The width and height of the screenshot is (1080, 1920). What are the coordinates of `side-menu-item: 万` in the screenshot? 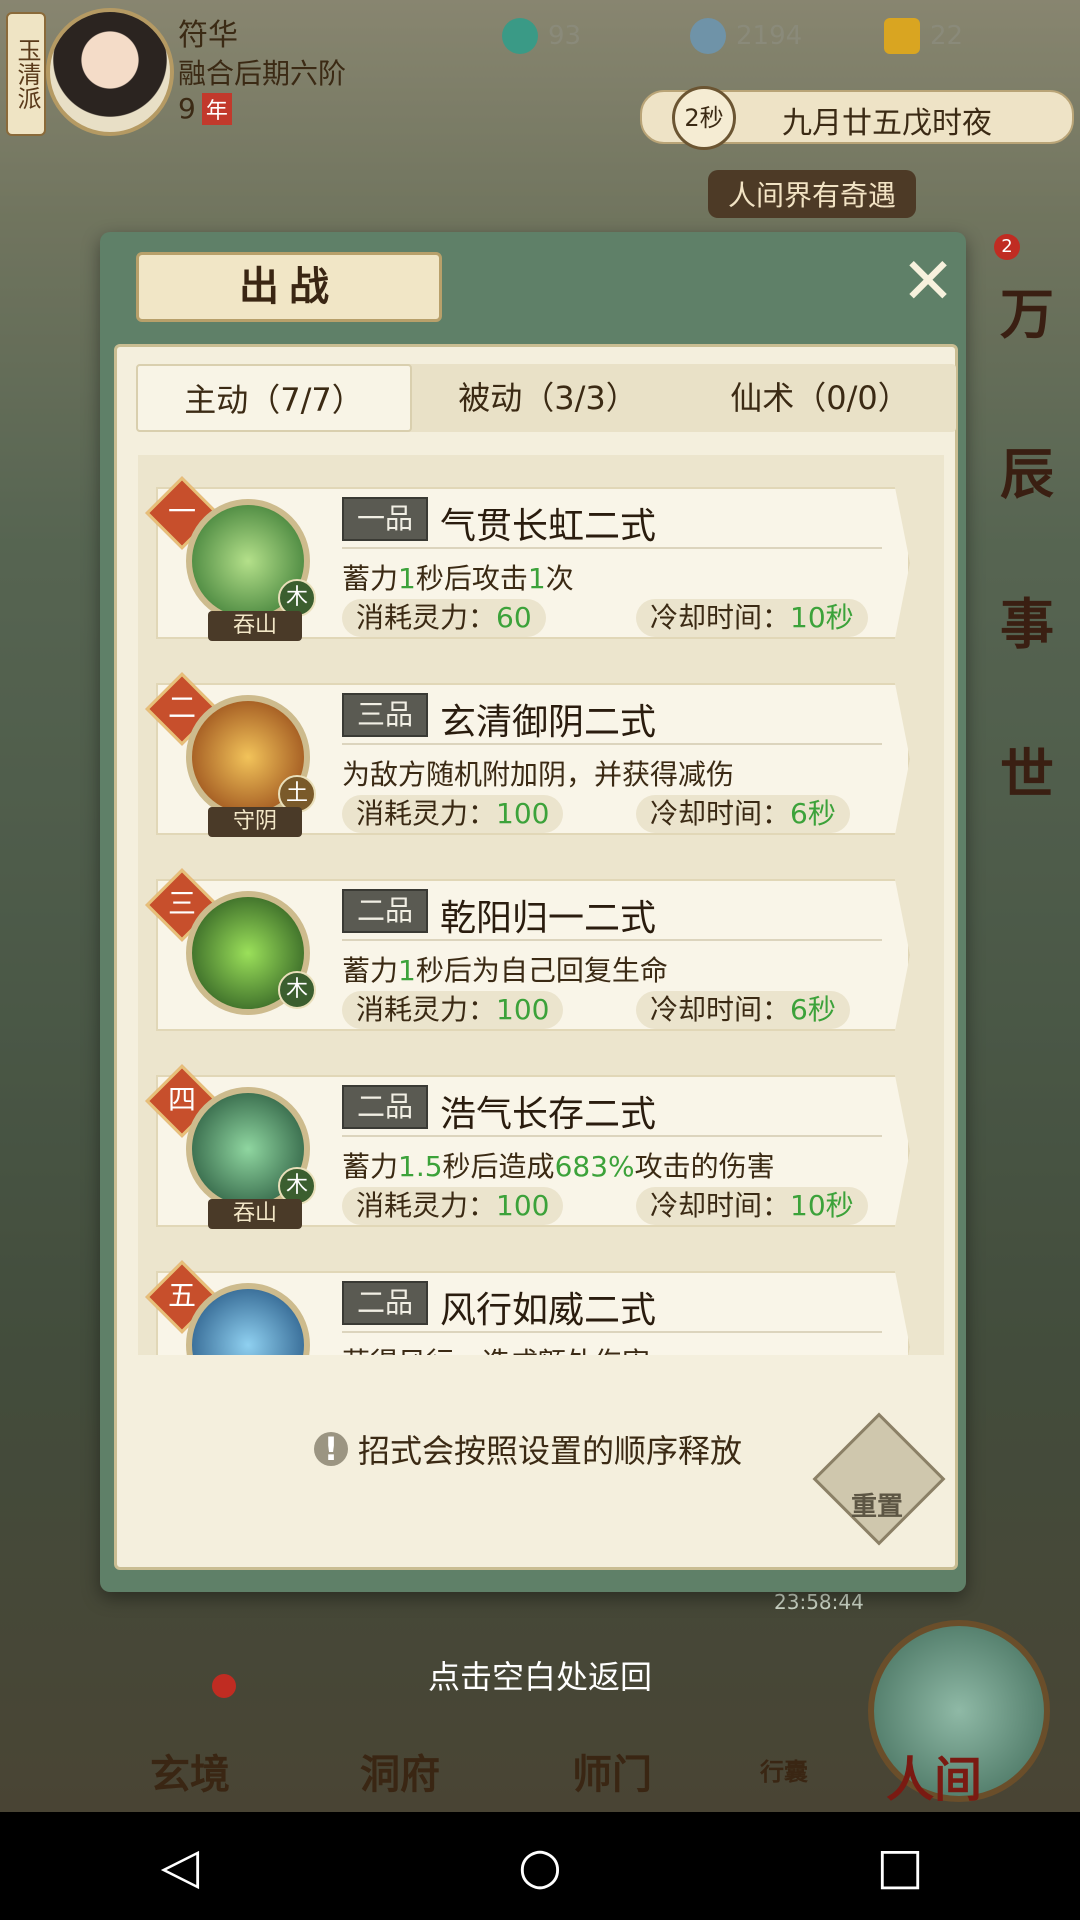 It's located at (1035, 308).